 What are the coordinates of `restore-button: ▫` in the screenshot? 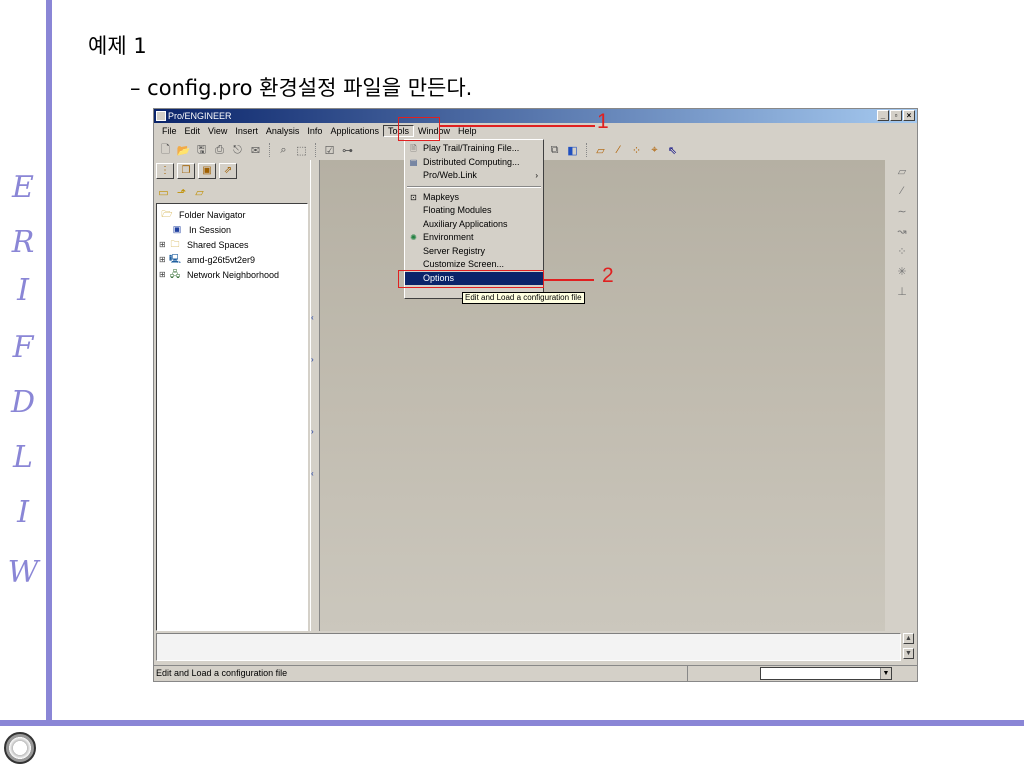 It's located at (896, 115).